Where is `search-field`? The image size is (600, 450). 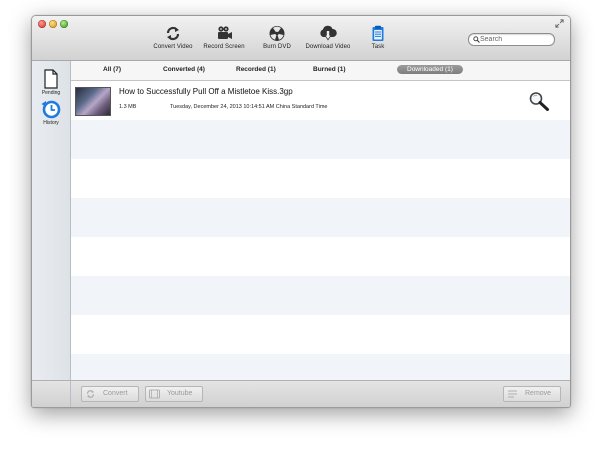
search-field is located at coordinates (511, 39).